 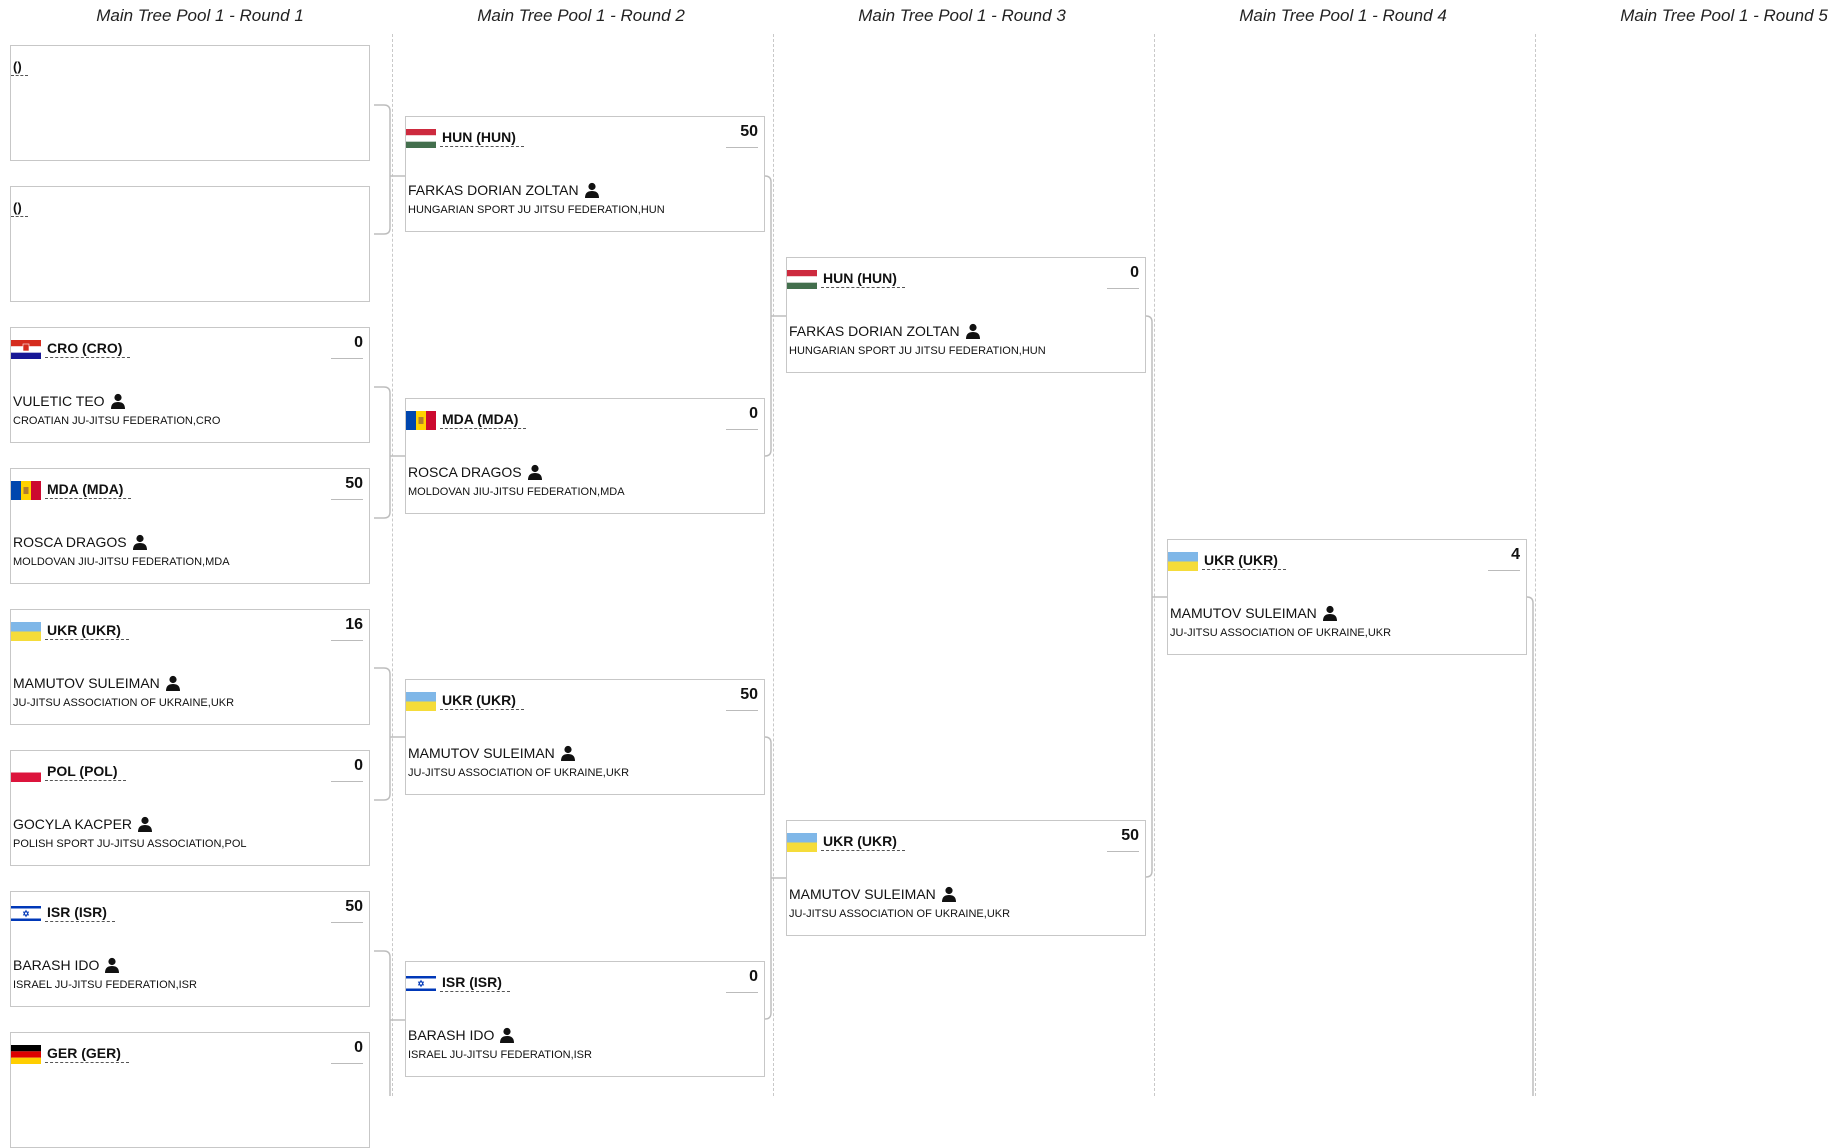 I want to click on athlete-name: VULETIC TEO, so click(x=59, y=401).